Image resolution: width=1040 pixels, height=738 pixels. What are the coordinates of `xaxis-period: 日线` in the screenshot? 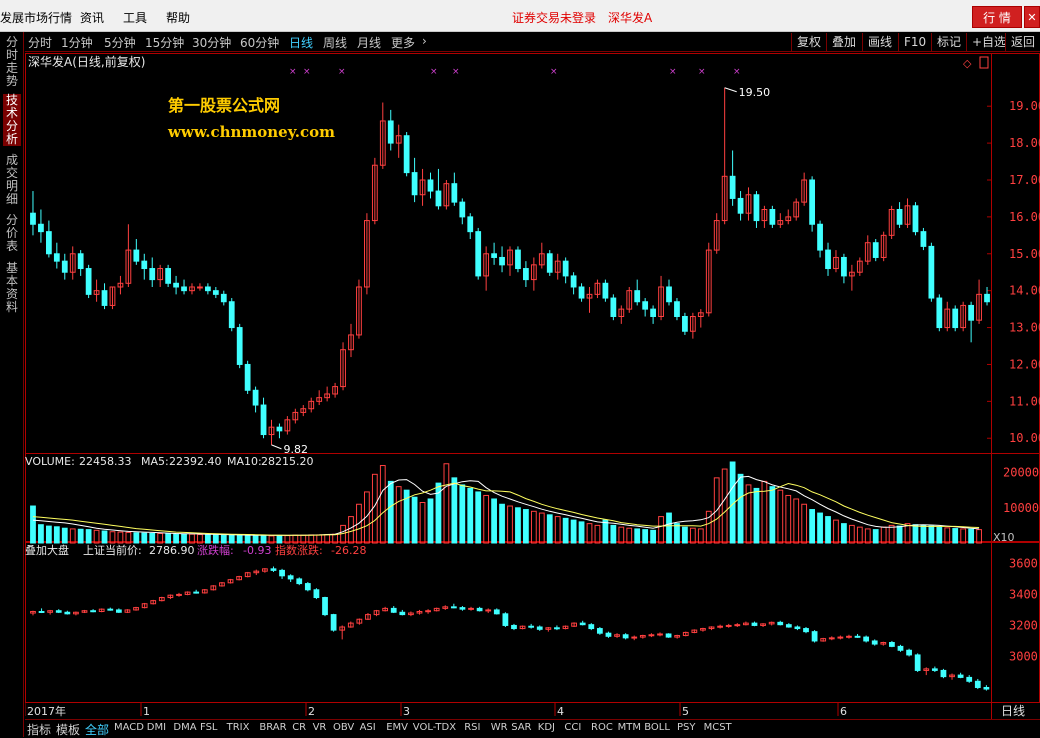 It's located at (1013, 711).